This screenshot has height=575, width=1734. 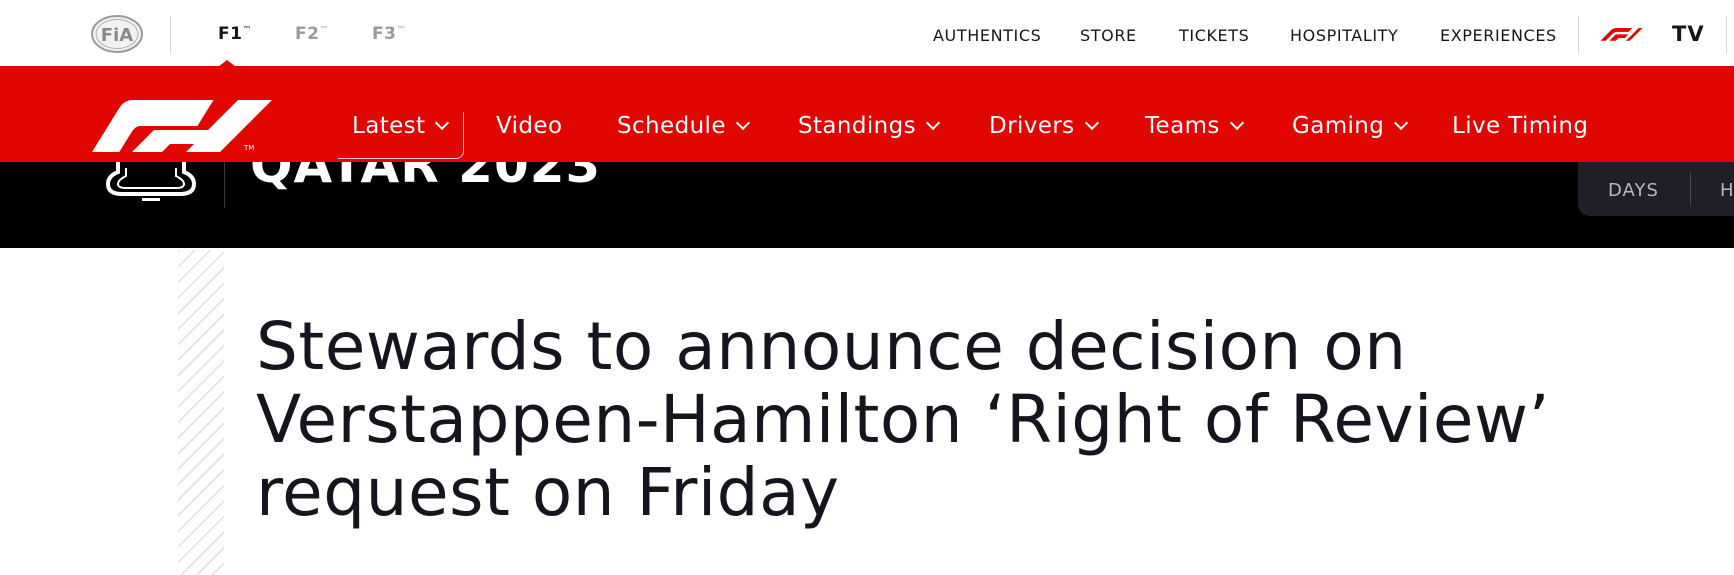 What do you see at coordinates (190, 126) in the screenshot?
I see `f1-logo: TM` at bounding box center [190, 126].